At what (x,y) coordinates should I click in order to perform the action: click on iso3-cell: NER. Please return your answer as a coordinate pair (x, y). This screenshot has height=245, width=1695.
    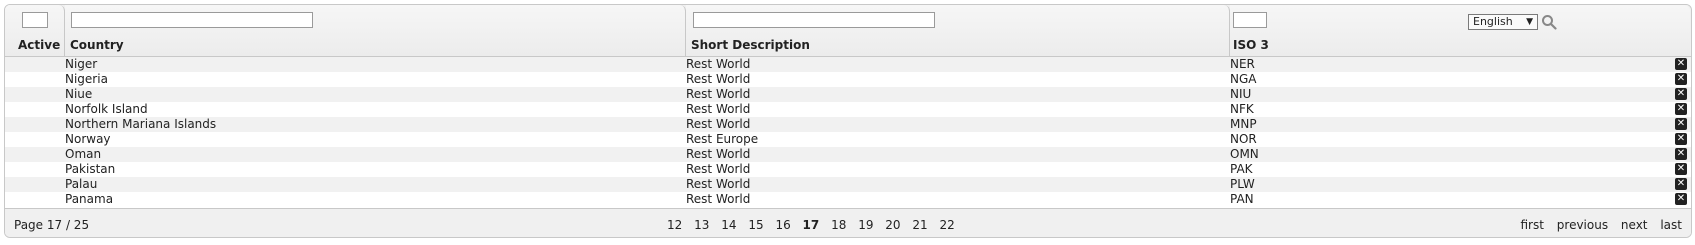
    Looking at the image, I should click on (1242, 64).